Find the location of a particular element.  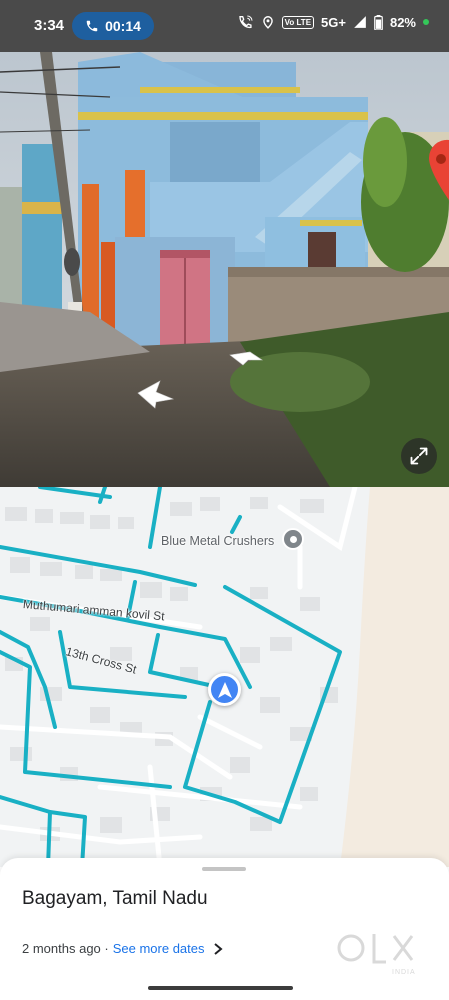

gesture-navigation-bar is located at coordinates (220, 988).